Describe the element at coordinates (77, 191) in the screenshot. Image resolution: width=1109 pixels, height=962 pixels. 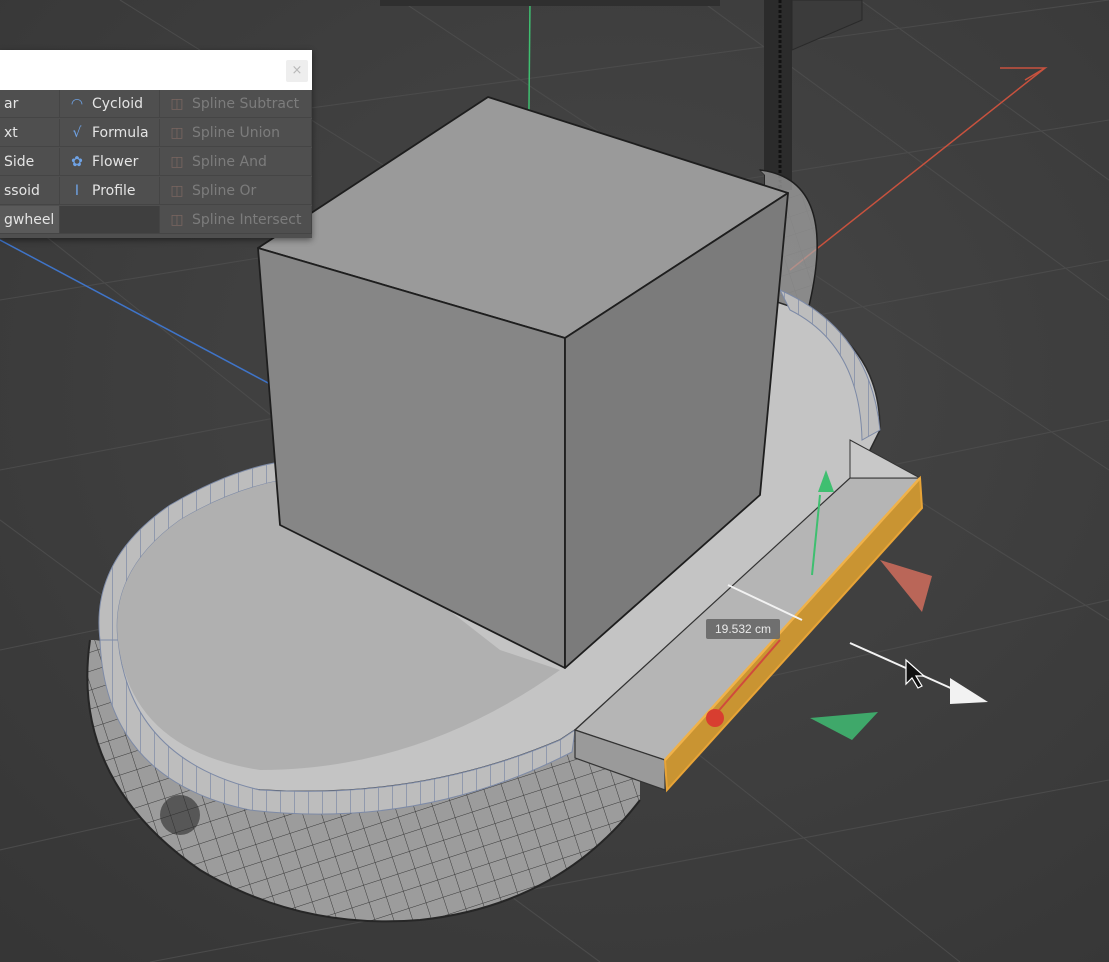
I see `profile-icon: I` at that location.